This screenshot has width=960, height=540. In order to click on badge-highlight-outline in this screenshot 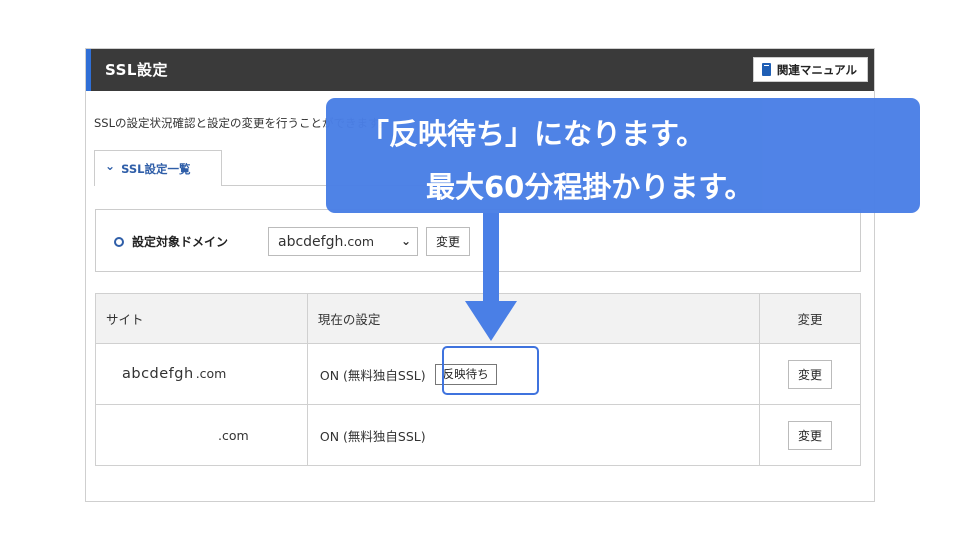, I will do `click(490, 370)`.